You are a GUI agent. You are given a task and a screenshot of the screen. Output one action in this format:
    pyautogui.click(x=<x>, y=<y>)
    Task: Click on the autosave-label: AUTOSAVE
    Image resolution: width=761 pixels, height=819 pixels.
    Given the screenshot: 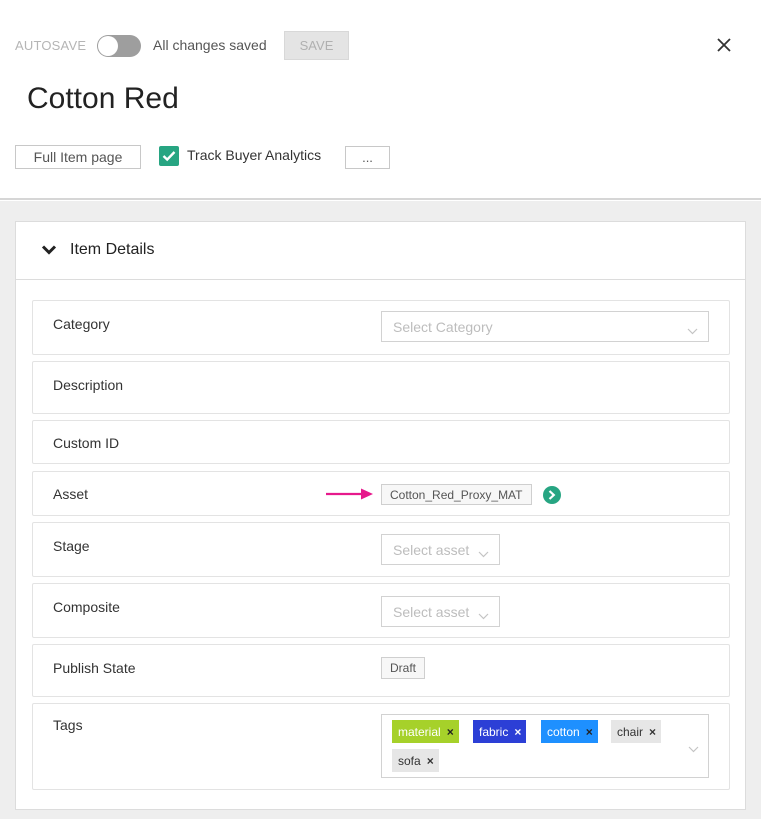 What is the action you would take?
    pyautogui.click(x=51, y=45)
    